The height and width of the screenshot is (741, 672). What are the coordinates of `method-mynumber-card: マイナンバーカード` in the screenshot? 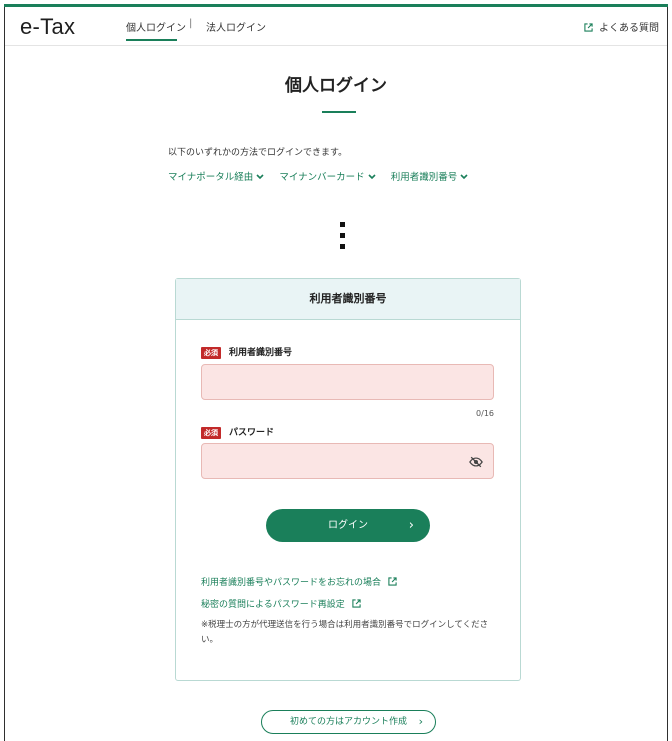 It's located at (327, 177).